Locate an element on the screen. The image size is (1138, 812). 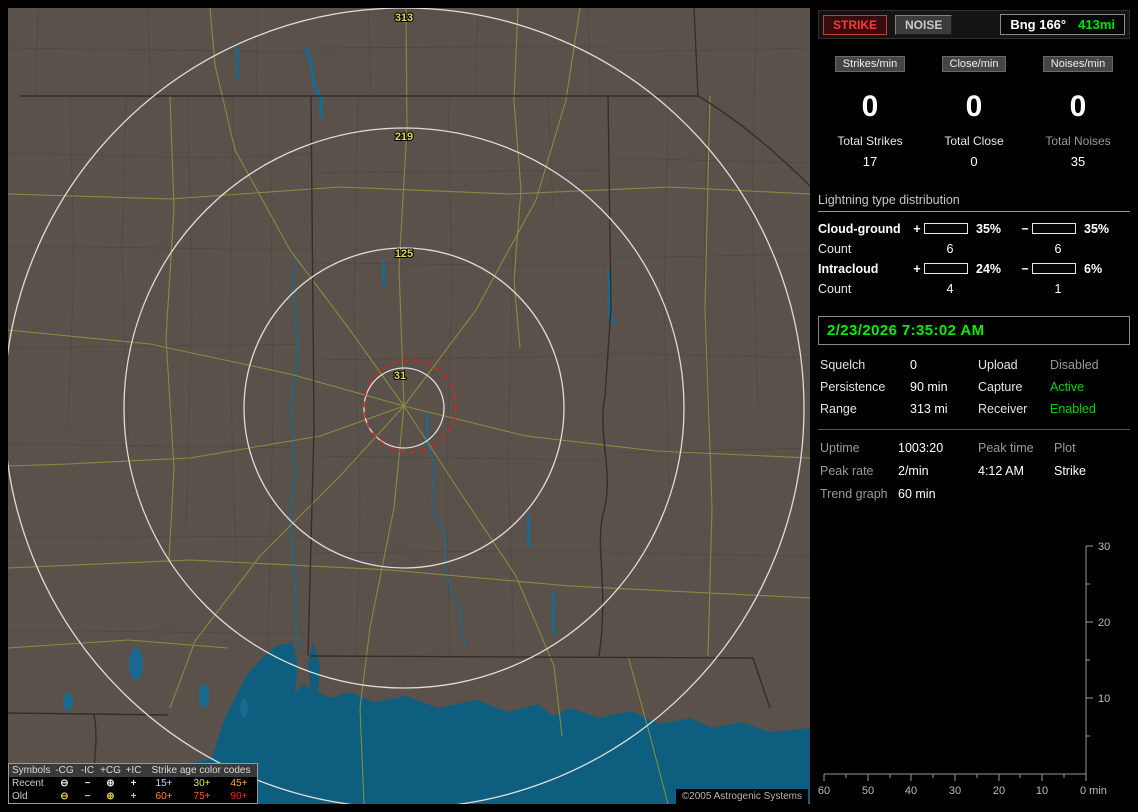
age-75: 75+ is located at coordinates (202, 796).